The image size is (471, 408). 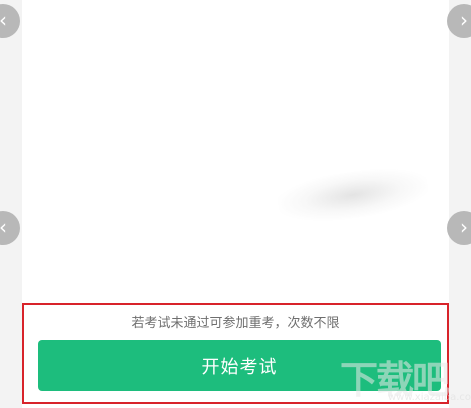 I want to click on prev-arrow-middle: ‹, so click(x=10, y=228).